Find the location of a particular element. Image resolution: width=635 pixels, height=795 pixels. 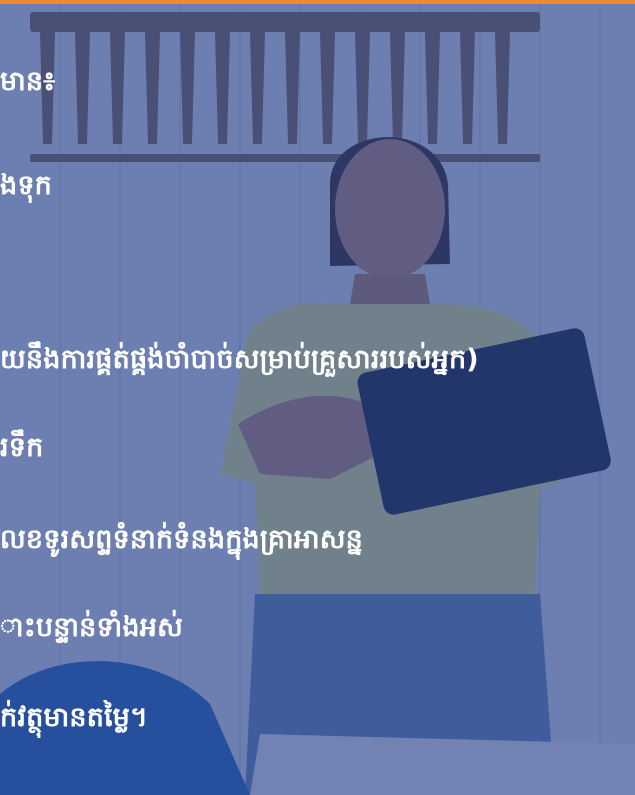

text-line-2: ងទុក is located at coordinates (26, 185).